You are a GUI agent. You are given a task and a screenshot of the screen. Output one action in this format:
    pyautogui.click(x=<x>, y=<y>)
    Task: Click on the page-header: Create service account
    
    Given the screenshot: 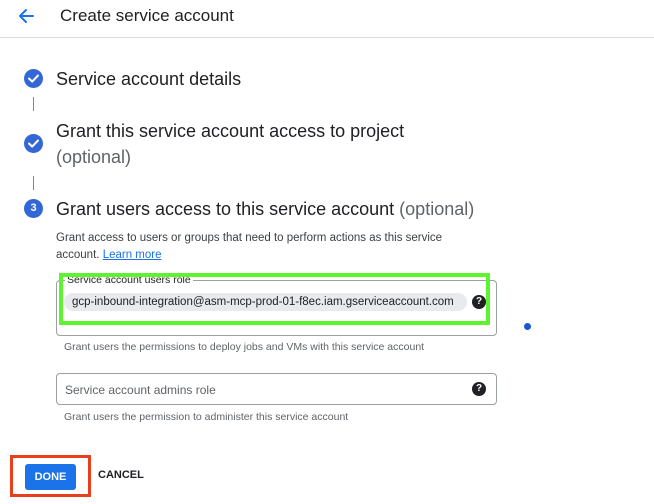 What is the action you would take?
    pyautogui.click(x=327, y=19)
    